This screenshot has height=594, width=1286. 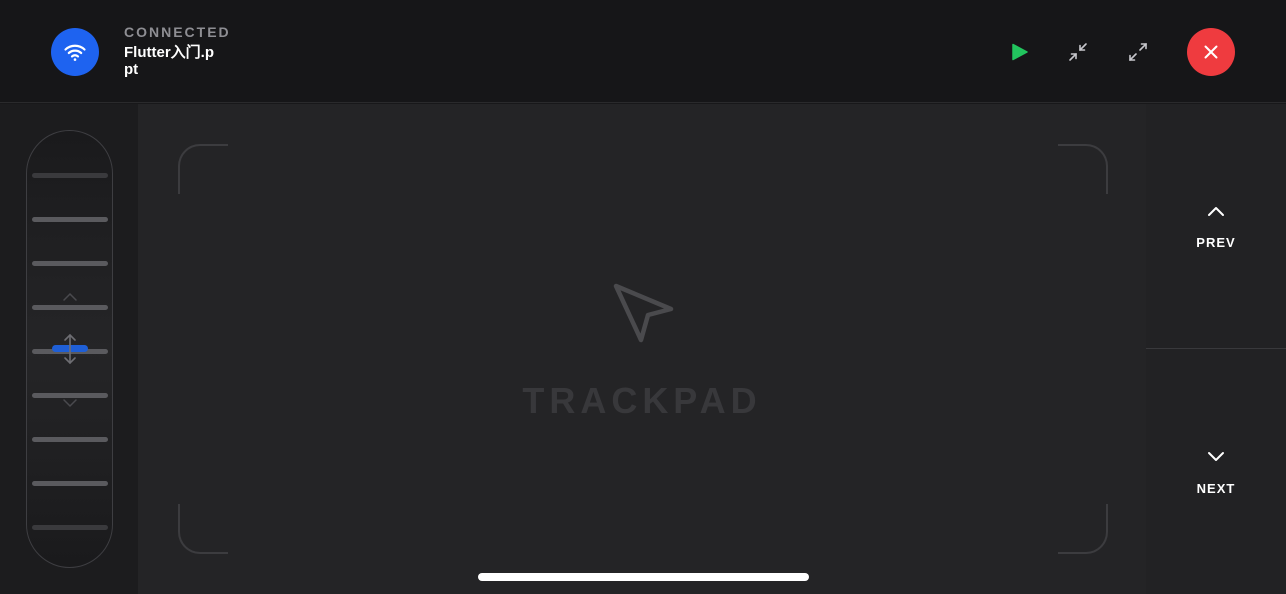 I want to click on connection-button, so click(x=75, y=52).